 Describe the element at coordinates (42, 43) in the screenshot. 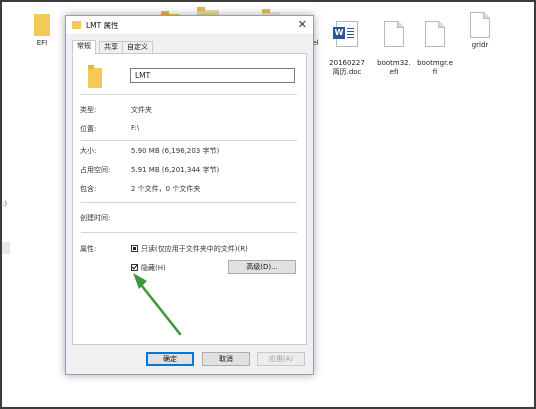

I see `desktop-item-label: EFI` at that location.